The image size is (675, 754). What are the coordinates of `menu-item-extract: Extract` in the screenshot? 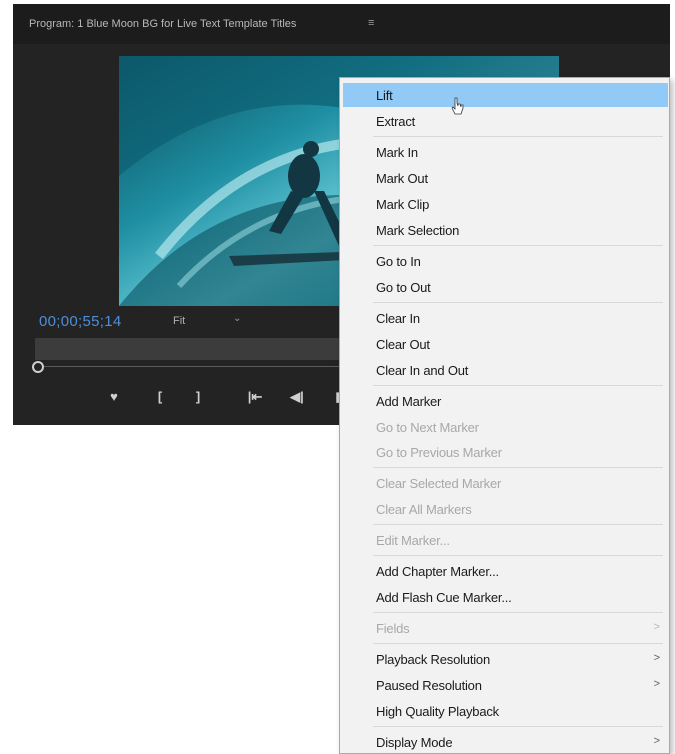 It's located at (505, 121).